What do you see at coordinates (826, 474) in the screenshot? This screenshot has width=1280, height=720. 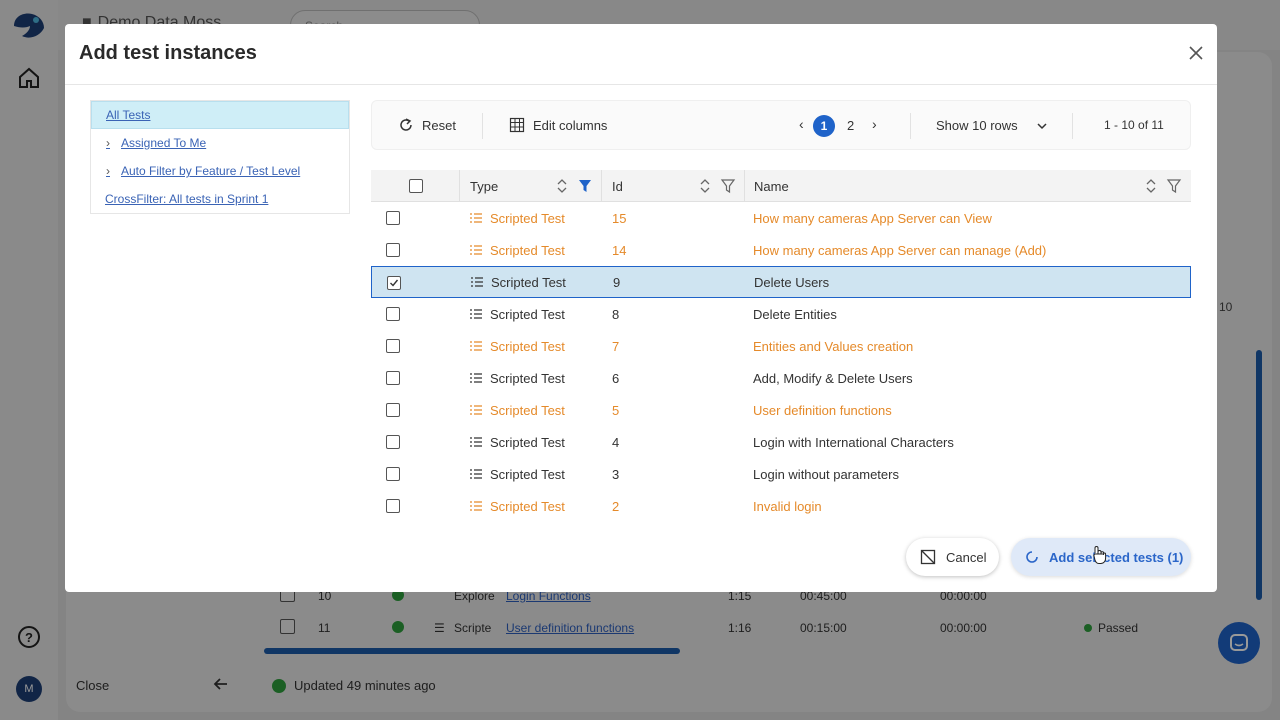 I see `row-name: Login without parameters` at bounding box center [826, 474].